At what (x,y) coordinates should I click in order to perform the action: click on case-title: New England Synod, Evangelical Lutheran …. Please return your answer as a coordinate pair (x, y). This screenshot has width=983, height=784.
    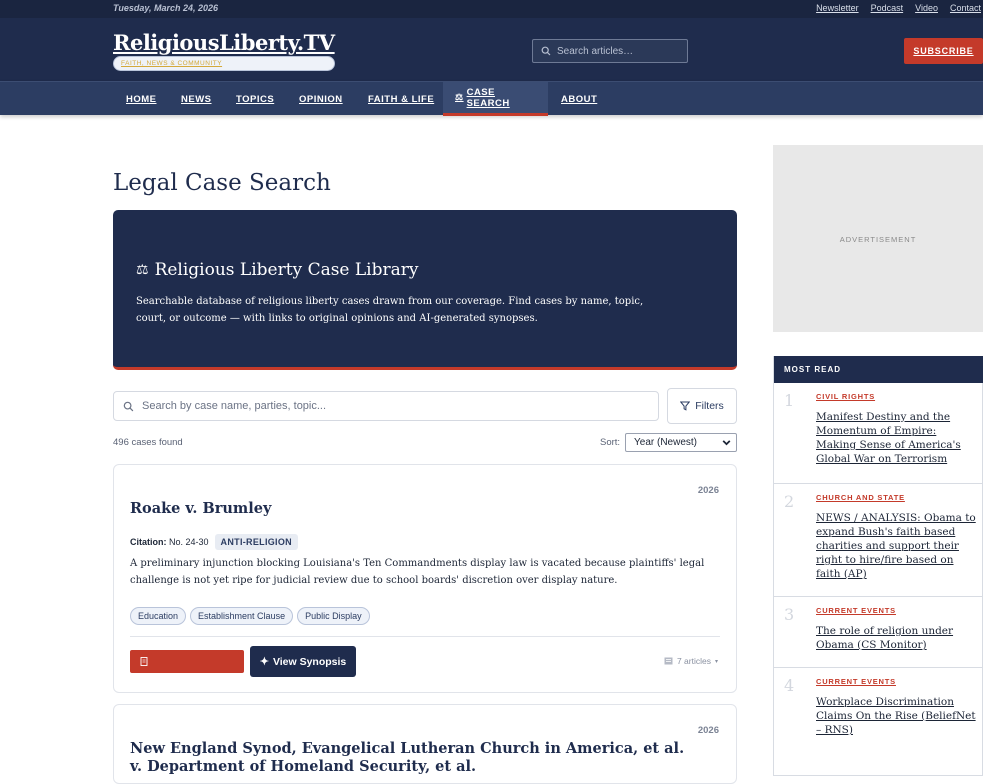
    Looking at the image, I should click on (410, 758).